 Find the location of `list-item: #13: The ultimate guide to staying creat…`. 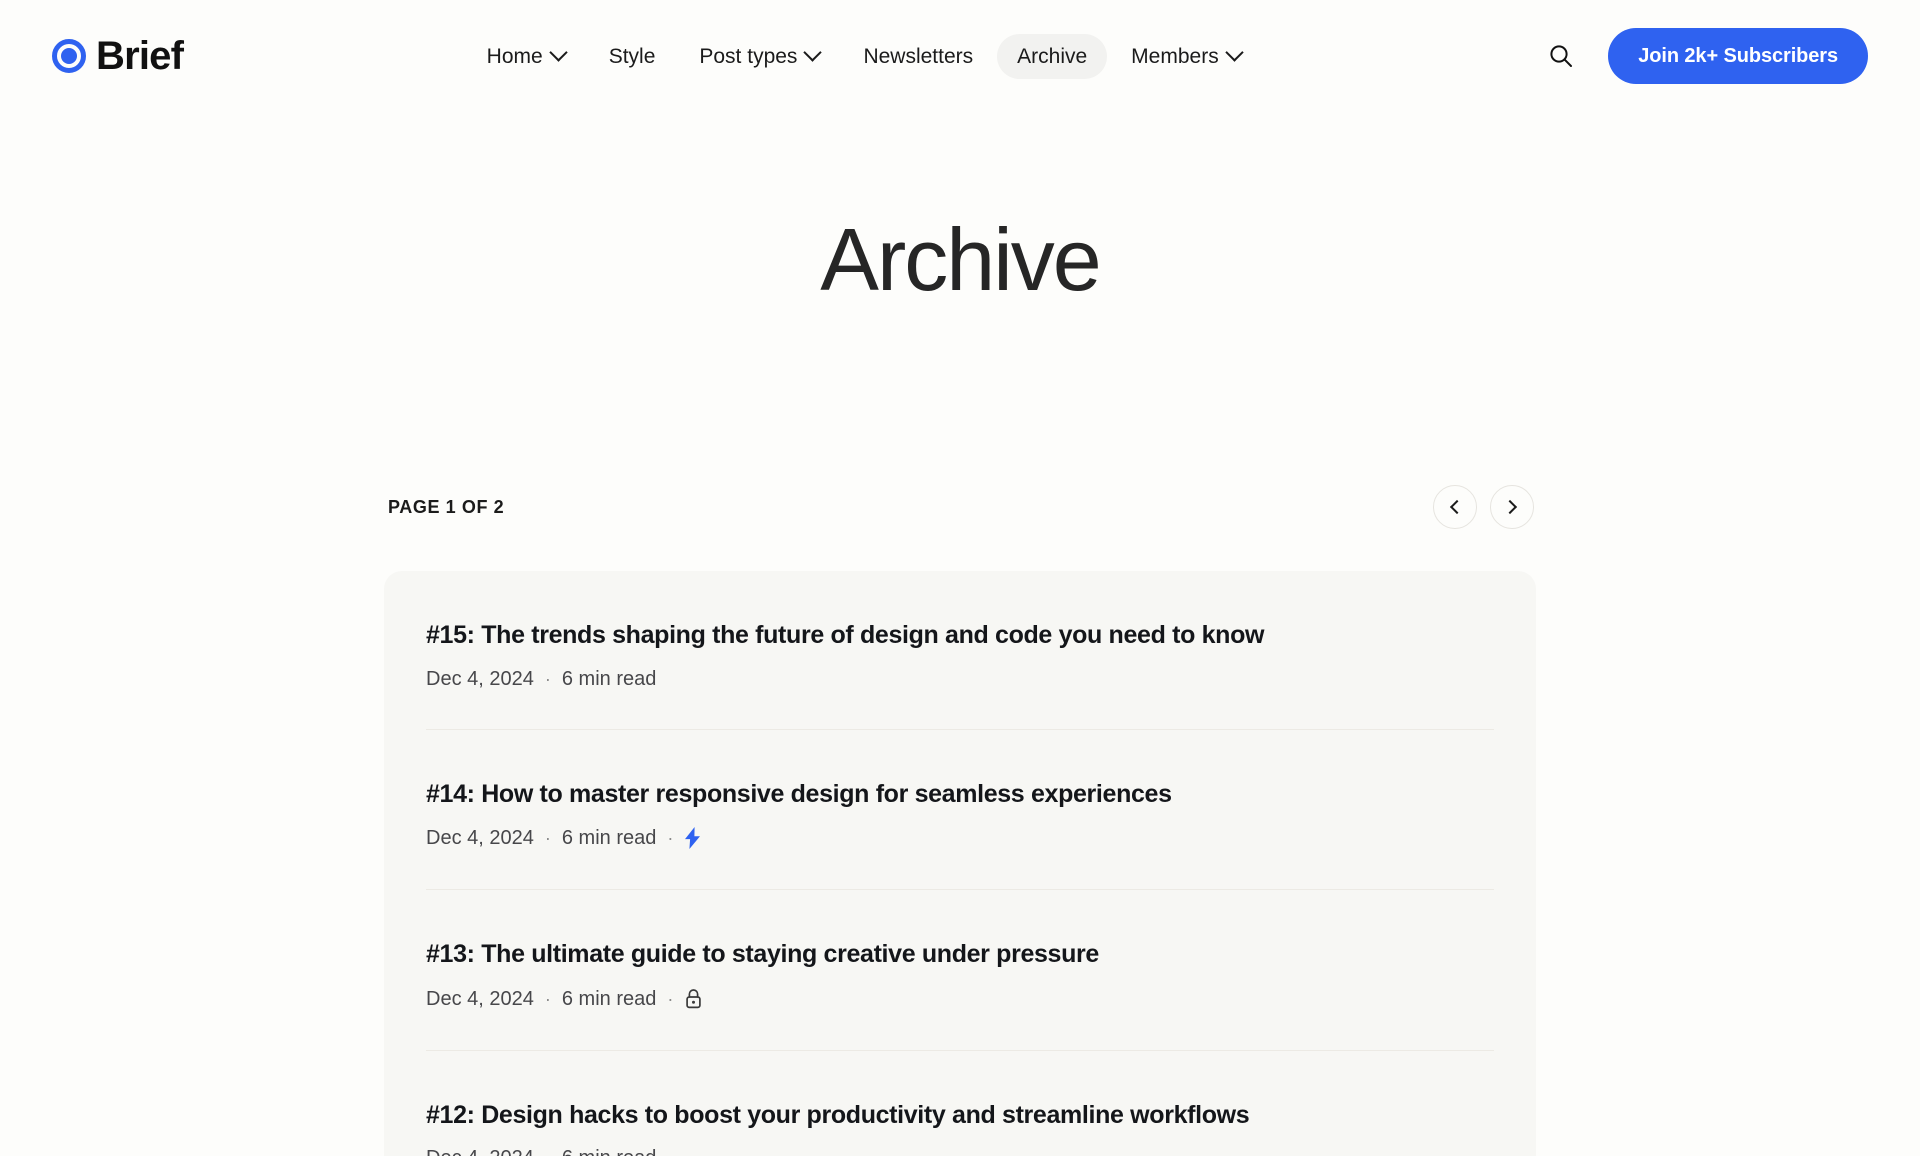

list-item: #13: The ultimate guide to staying creat… is located at coordinates (960, 970).